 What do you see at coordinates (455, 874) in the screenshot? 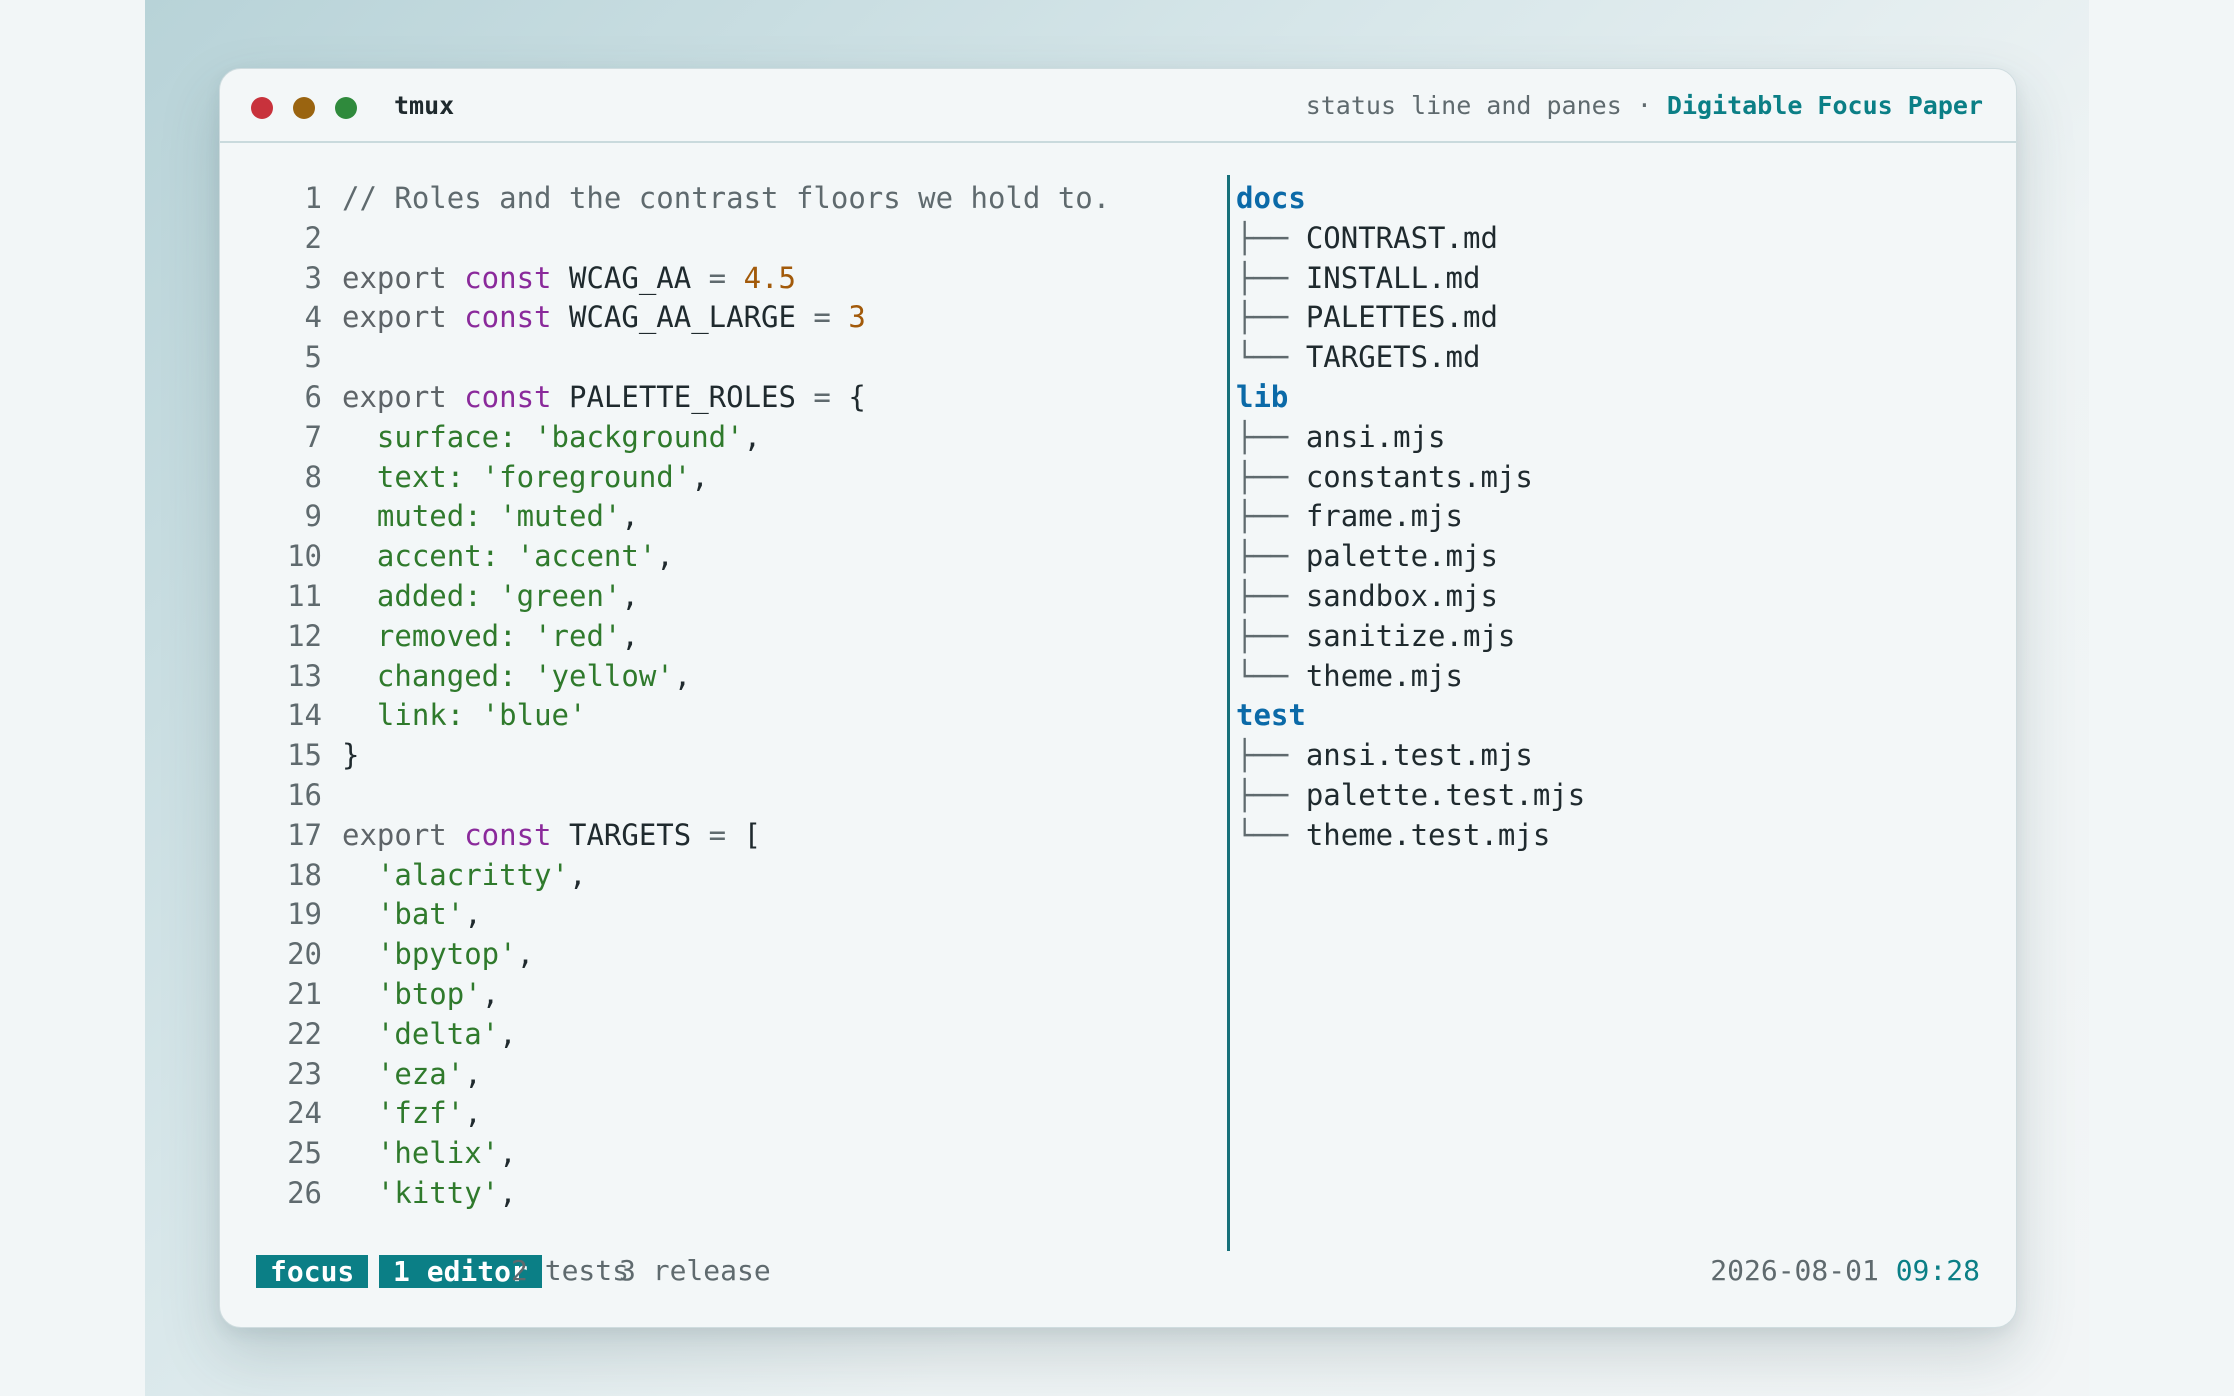
I see `code-token: 'alacritty'` at bounding box center [455, 874].